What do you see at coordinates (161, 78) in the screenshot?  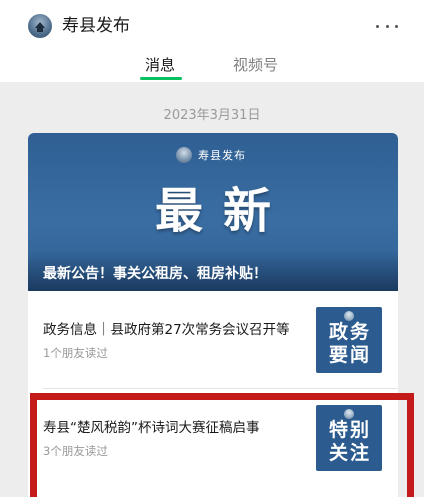 I see `active-tab-indicator` at bounding box center [161, 78].